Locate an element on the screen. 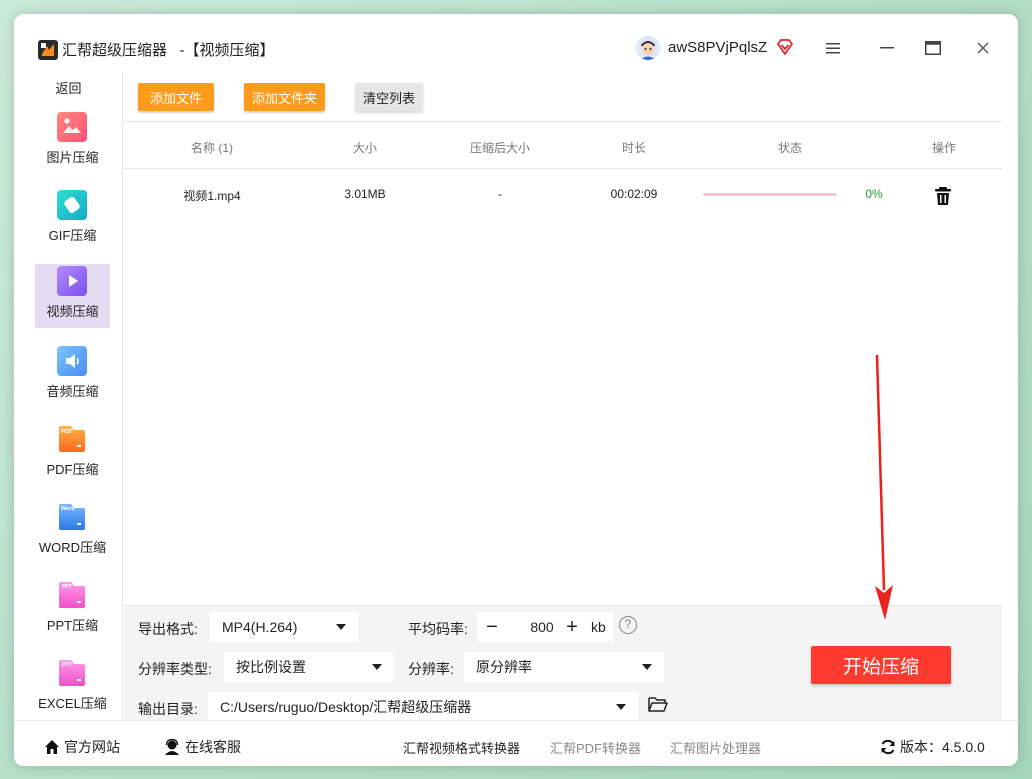 The width and height of the screenshot is (1032, 779). maximize-icon is located at coordinates (933, 48).